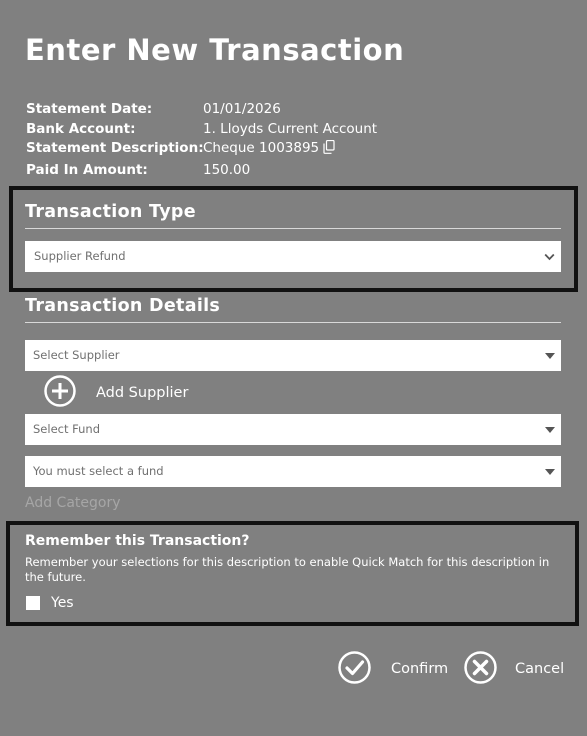 This screenshot has width=587, height=736. I want to click on cancel-button: Cancel, so click(514, 669).